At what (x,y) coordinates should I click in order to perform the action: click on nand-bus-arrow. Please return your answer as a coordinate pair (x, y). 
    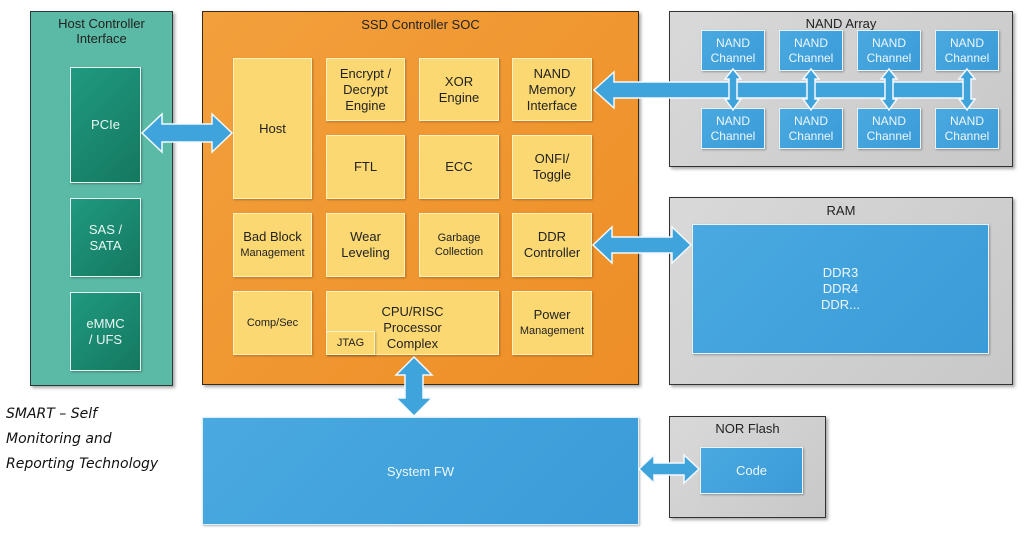
    Looking at the image, I should click on (780, 90).